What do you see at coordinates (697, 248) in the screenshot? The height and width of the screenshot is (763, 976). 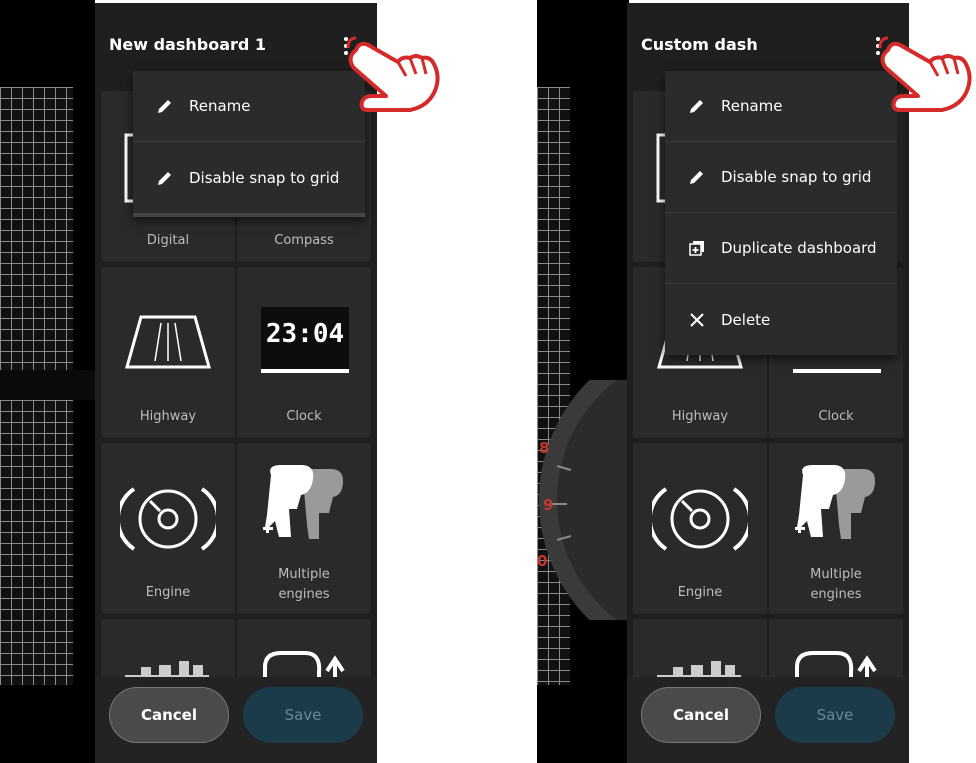 I see `duplicate-icon` at bounding box center [697, 248].